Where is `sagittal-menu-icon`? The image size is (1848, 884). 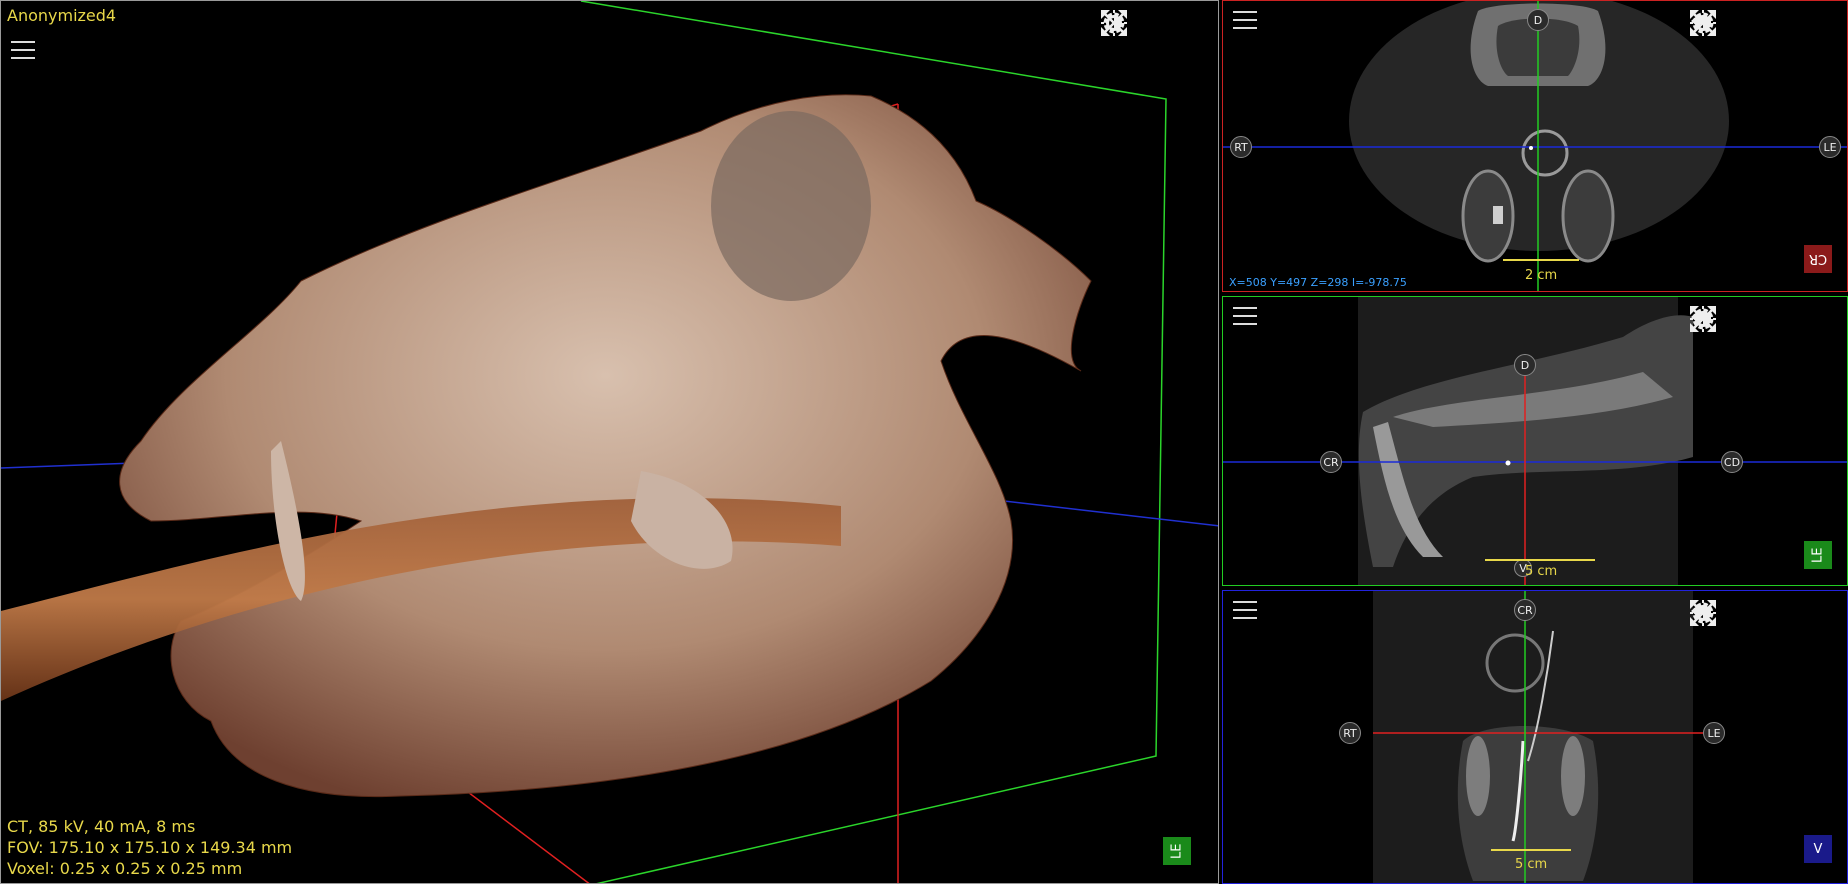 sagittal-menu-icon is located at coordinates (1245, 317).